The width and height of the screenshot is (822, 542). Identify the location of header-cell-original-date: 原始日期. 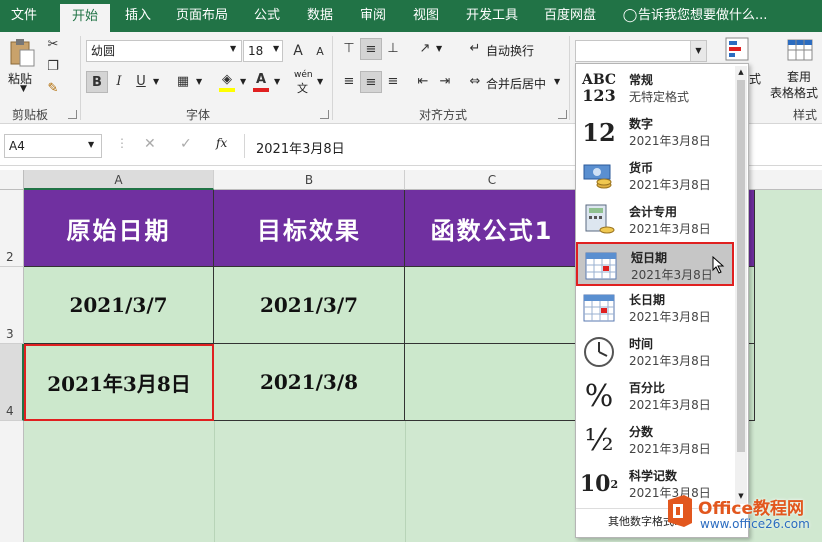
(119, 228).